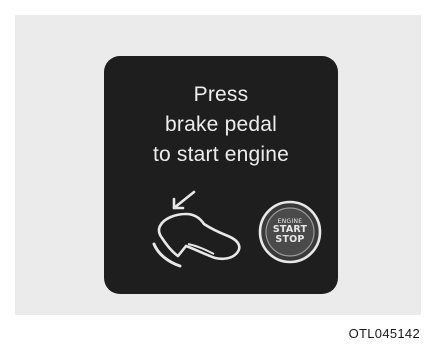 The width and height of the screenshot is (436, 345). What do you see at coordinates (384, 333) in the screenshot?
I see `figure-code: OTL045142` at bounding box center [384, 333].